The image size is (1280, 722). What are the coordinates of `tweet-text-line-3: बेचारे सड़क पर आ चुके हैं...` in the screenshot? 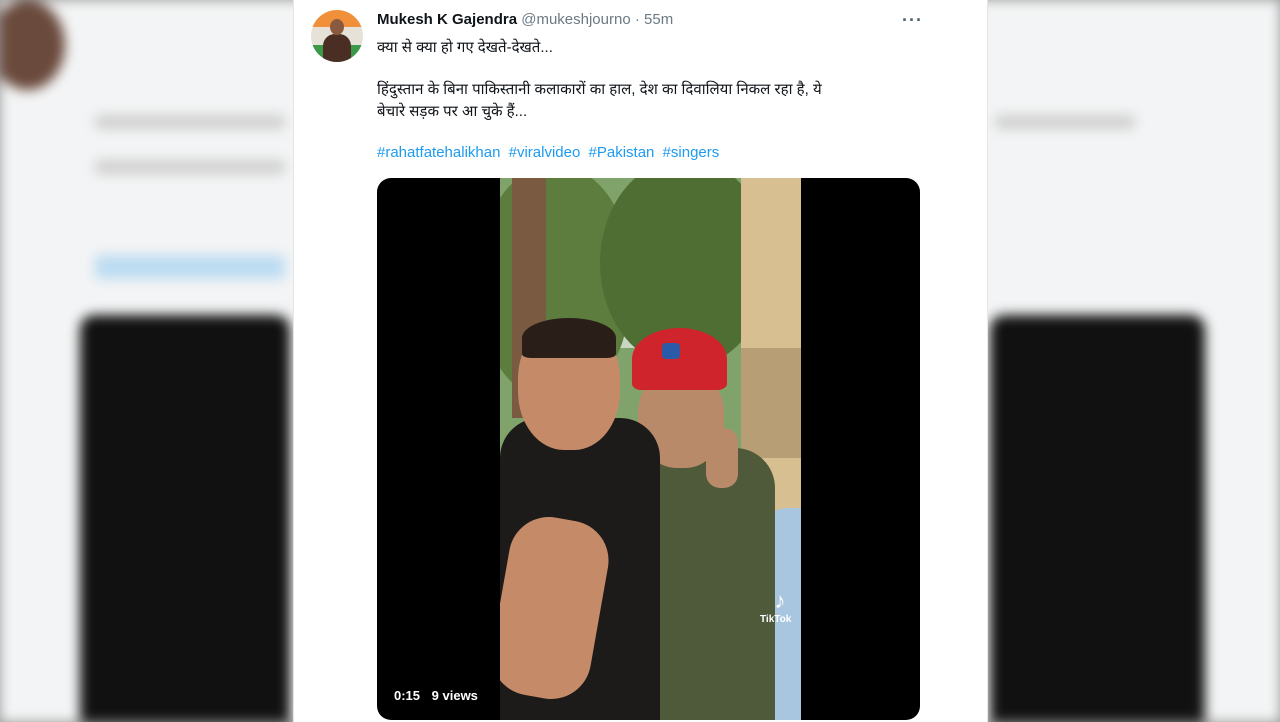 It's located at (452, 111).